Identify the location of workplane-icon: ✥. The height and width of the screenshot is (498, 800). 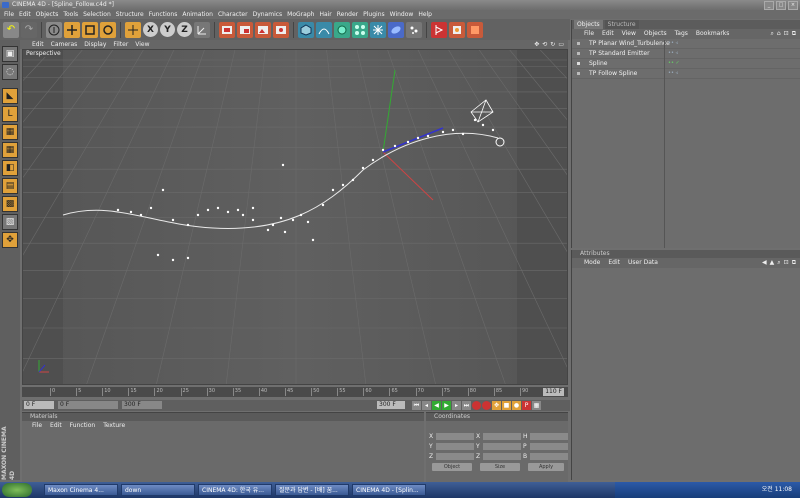
(10, 240).